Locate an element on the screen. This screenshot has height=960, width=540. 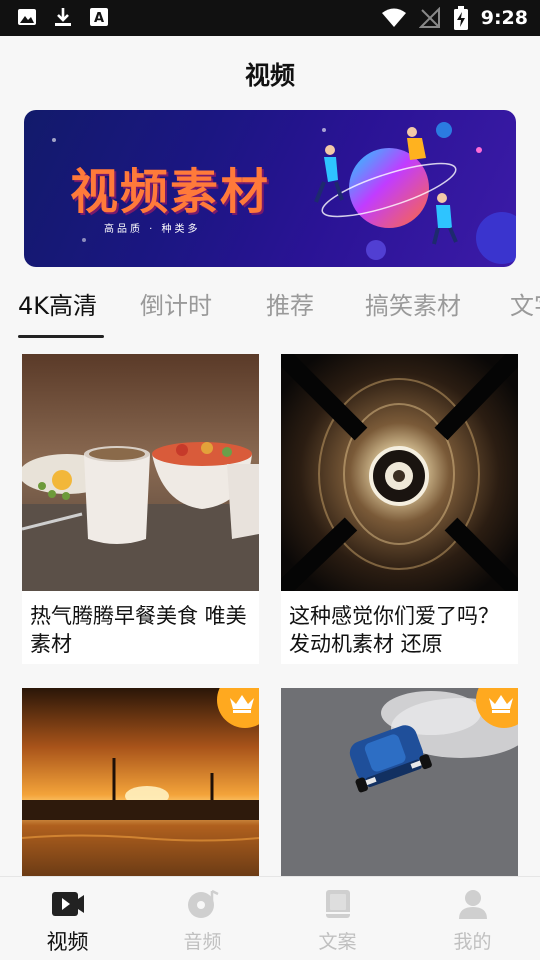
banner-subtitle: 高品质 · 种类多 is located at coordinates (152, 229).